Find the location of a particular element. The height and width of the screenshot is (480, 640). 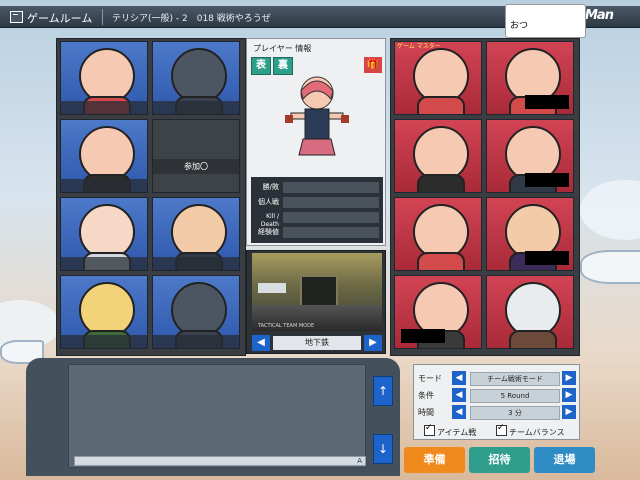

stat-row-individual: 個人戦 is located at coordinates (317, 203).